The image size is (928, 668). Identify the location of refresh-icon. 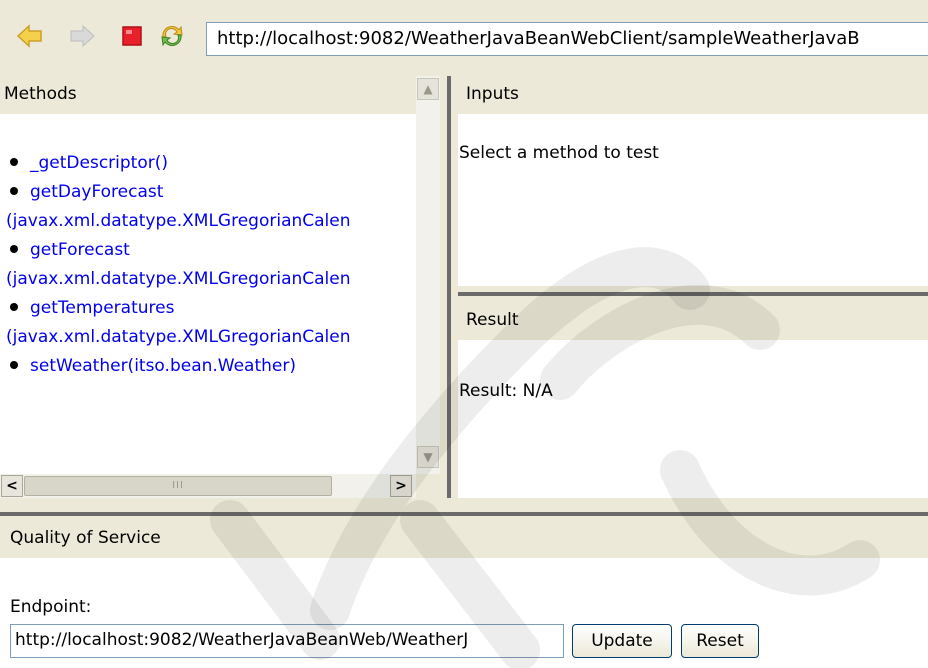
(172, 36).